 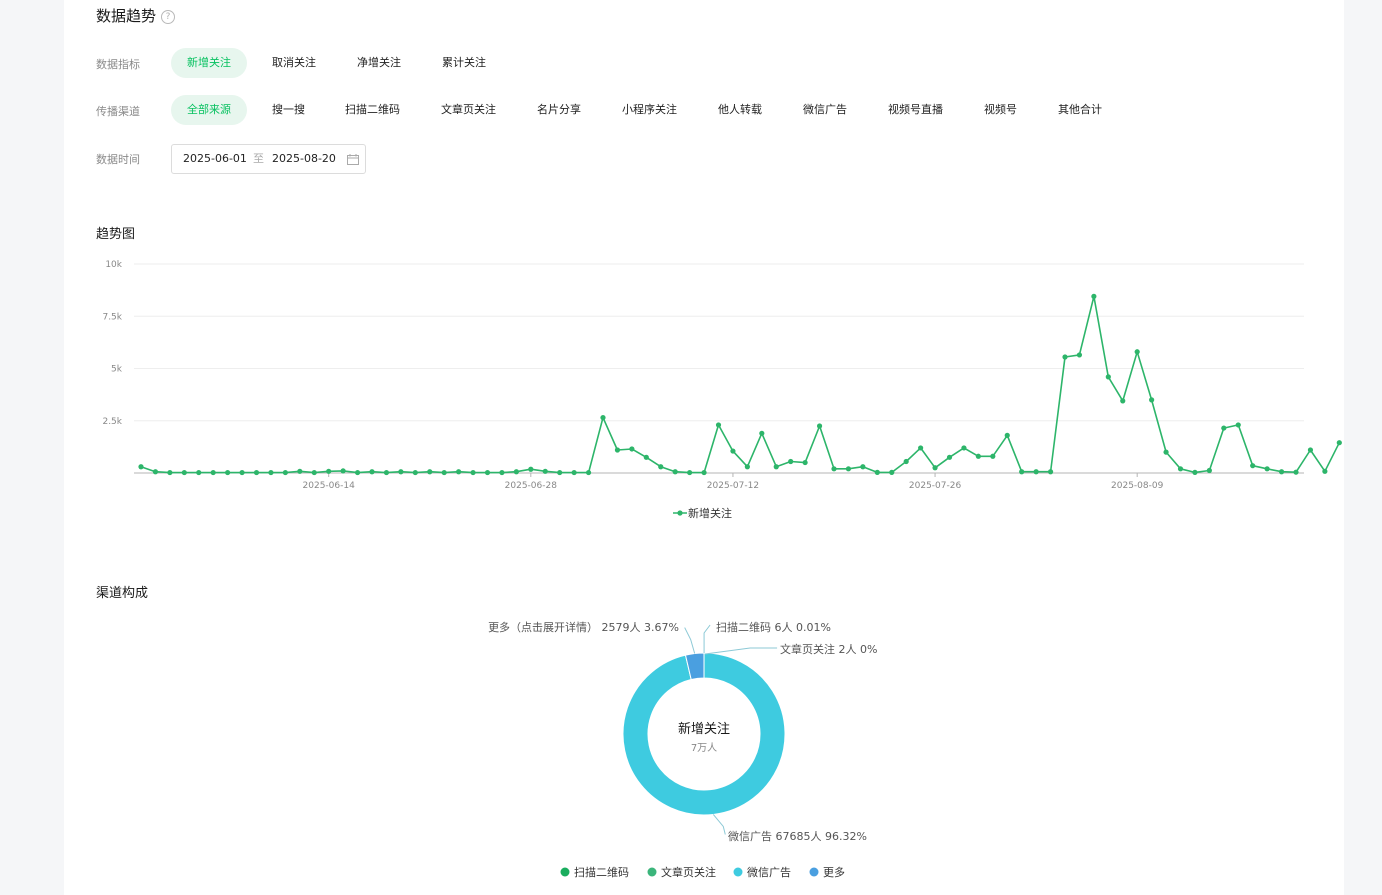 I want to click on channel-tab-miniprogram: 小程序关注, so click(x=649, y=110).